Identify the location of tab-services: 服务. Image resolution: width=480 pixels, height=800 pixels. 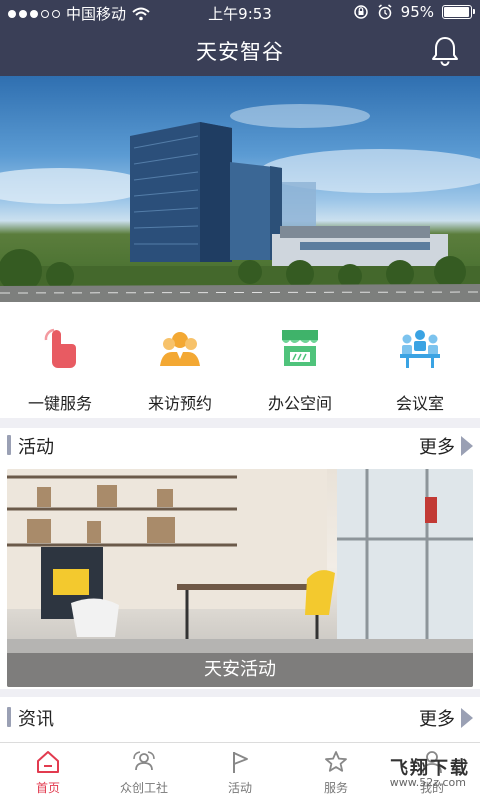
(336, 771).